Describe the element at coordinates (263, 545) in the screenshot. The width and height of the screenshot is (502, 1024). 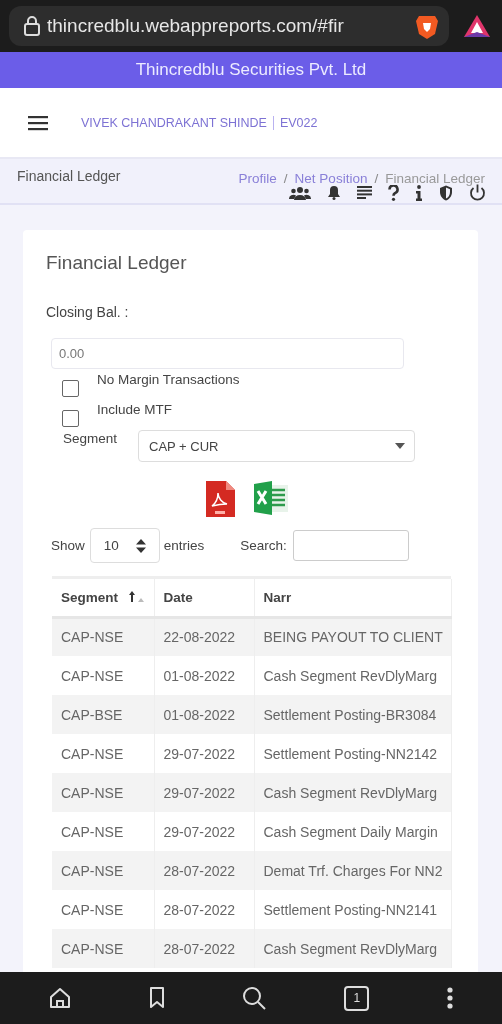
I see `search-label: Search:` at that location.